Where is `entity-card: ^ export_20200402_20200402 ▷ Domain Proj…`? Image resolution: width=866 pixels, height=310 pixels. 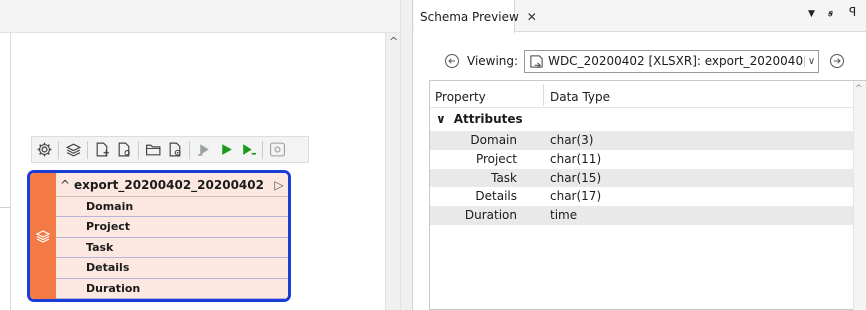 entity-card: ^ export_20200402_20200402 ▷ Domain Proj… is located at coordinates (159, 236).